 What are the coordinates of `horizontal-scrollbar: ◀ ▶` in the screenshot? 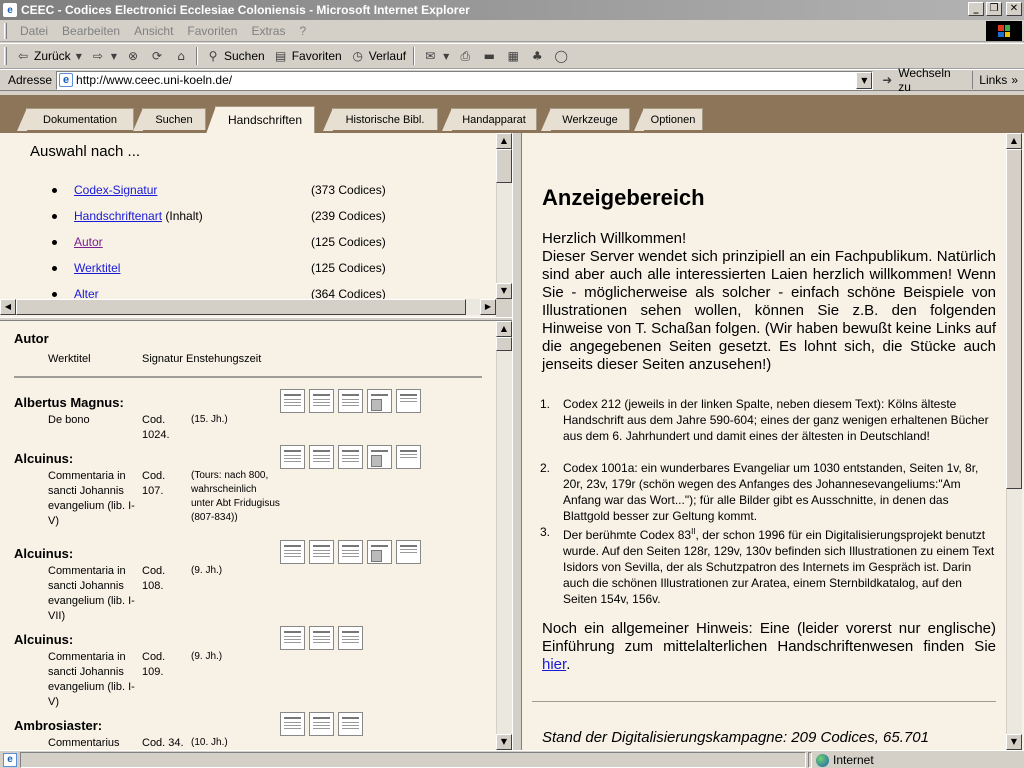 It's located at (248, 307).